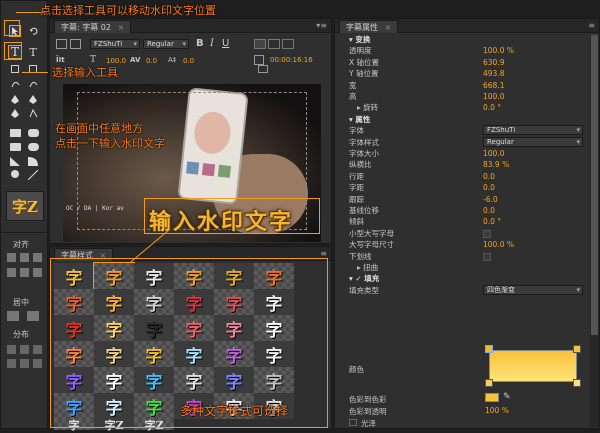 This screenshot has height=433, width=600. I want to click on templates-button: ĪIt, so click(60, 60).